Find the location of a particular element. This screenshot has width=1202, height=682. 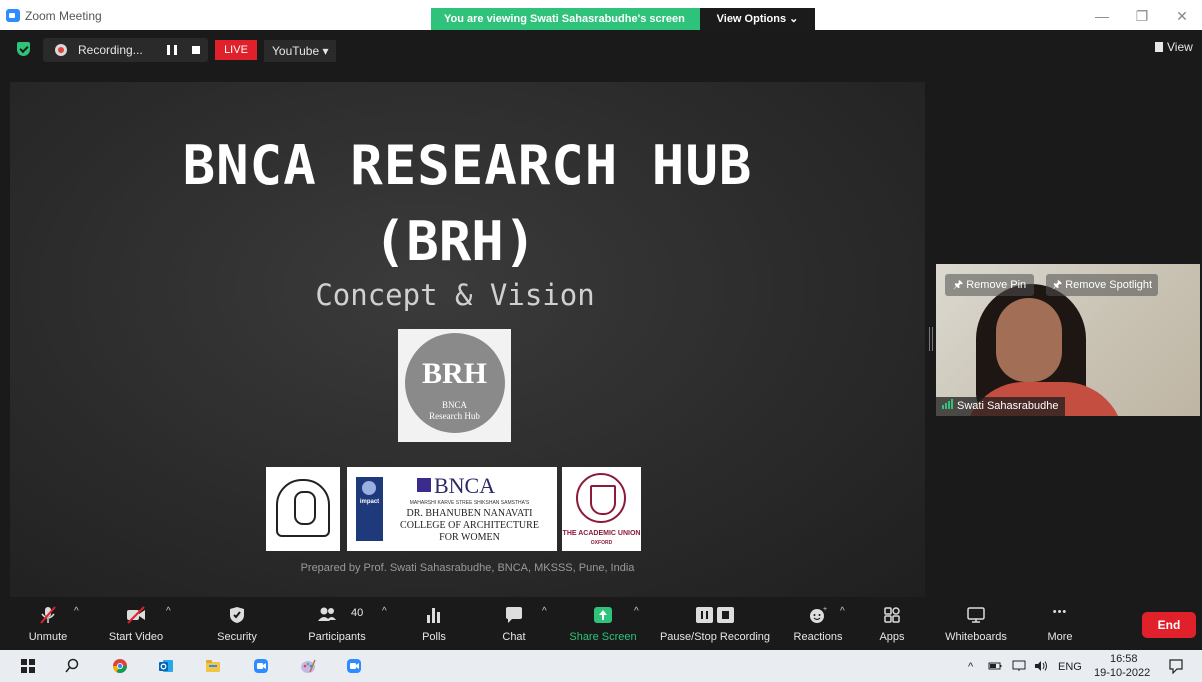

restore-button: ❐ is located at coordinates (1142, 16).